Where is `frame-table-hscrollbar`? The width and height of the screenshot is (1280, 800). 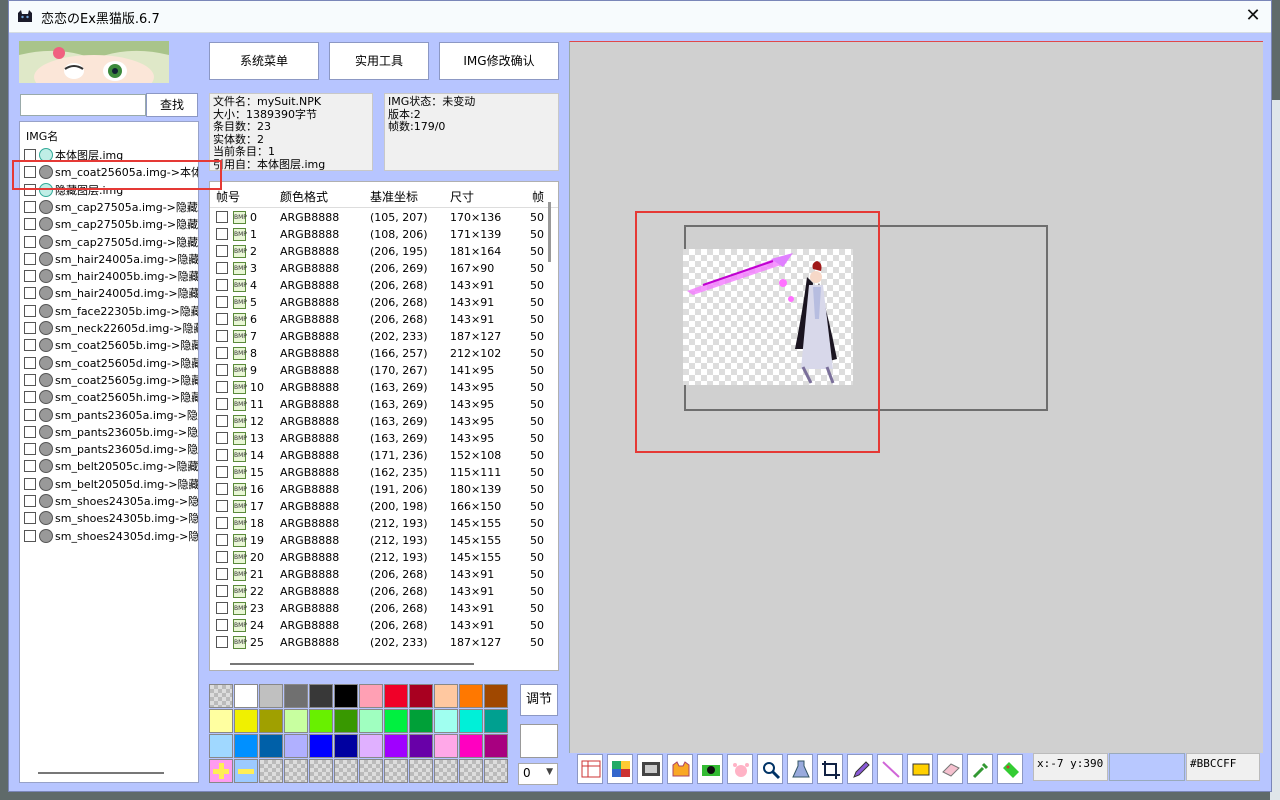 frame-table-hscrollbar is located at coordinates (352, 664).